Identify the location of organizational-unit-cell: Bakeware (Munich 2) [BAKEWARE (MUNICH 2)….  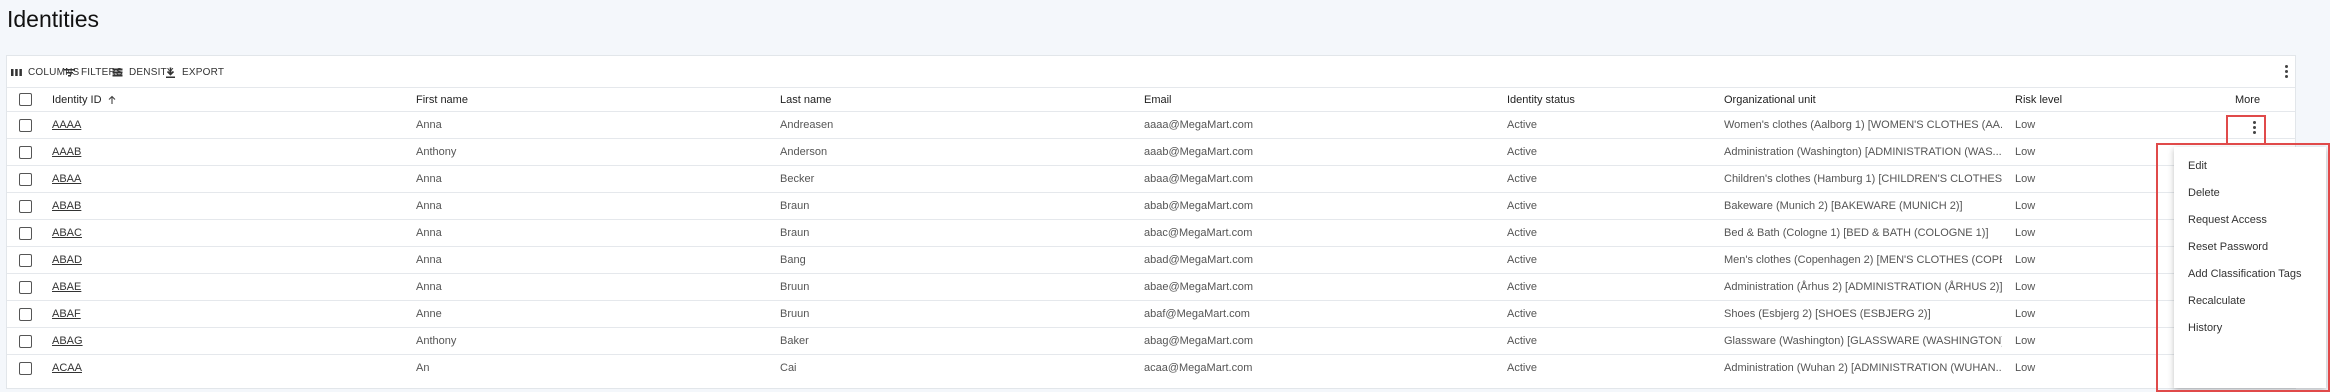
(1843, 206).